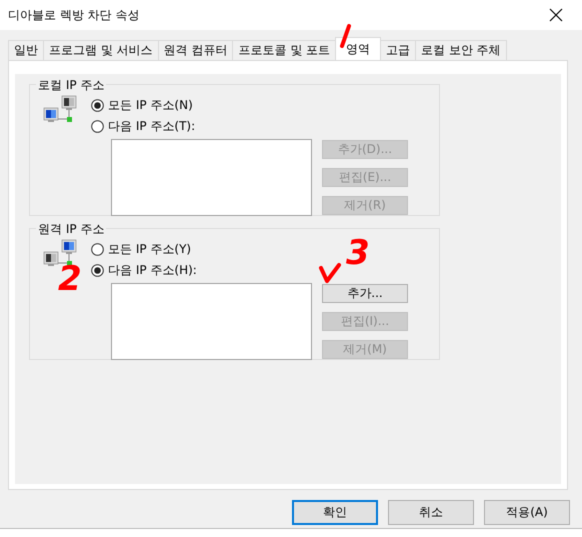  Describe the element at coordinates (150, 249) in the screenshot. I see `radio-label: 모든 IP 주소(Y)` at that location.